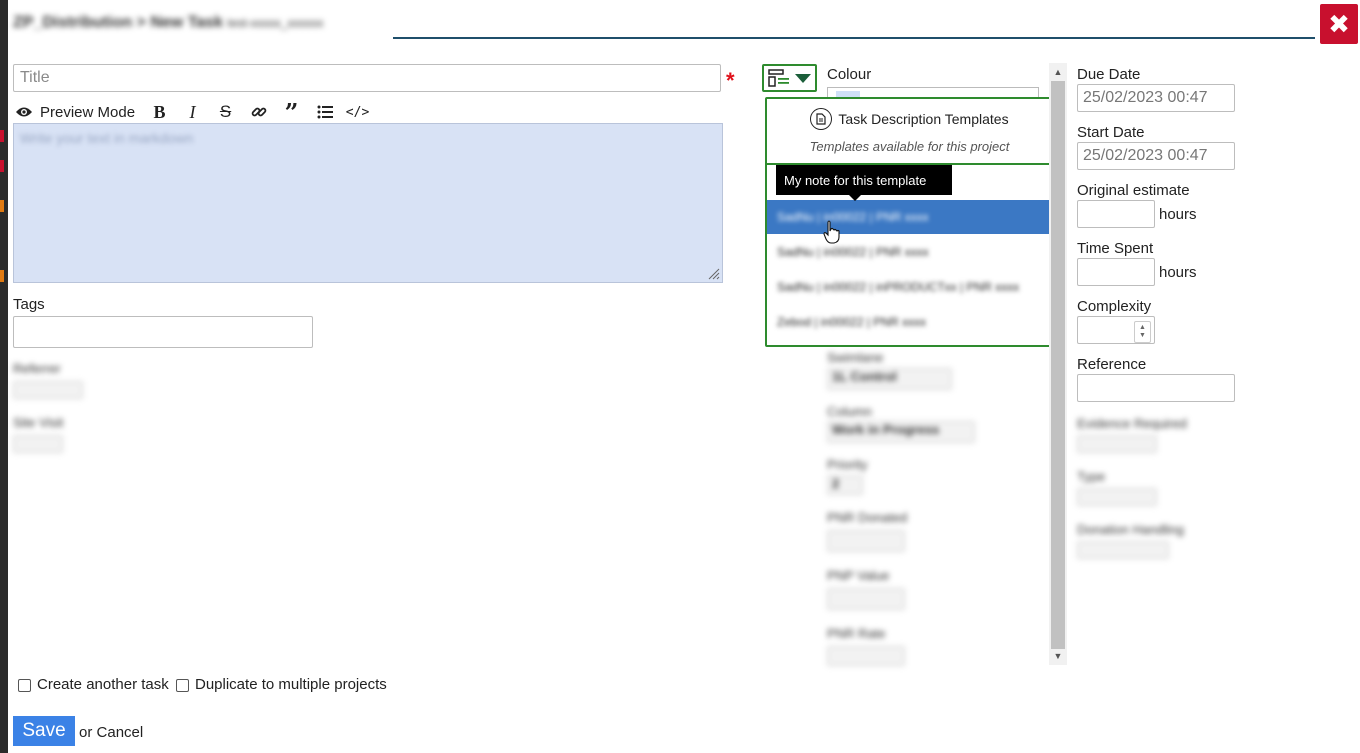  Describe the element at coordinates (901, 432) in the screenshot. I see `column-select: Work in Progress` at that location.